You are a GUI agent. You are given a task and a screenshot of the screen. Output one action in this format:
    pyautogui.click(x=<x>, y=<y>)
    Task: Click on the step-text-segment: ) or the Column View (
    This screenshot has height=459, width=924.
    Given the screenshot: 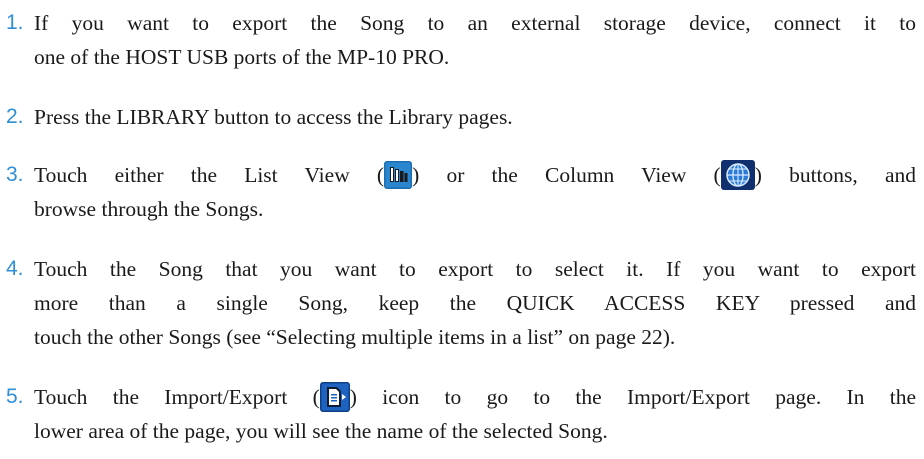 What is the action you would take?
    pyautogui.click(x=566, y=175)
    